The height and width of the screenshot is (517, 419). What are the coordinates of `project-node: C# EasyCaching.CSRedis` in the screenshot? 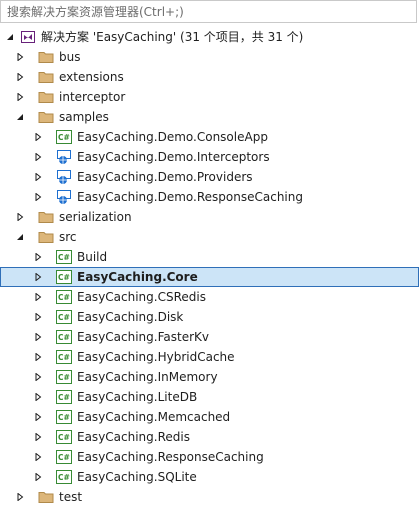 It's located at (209, 297).